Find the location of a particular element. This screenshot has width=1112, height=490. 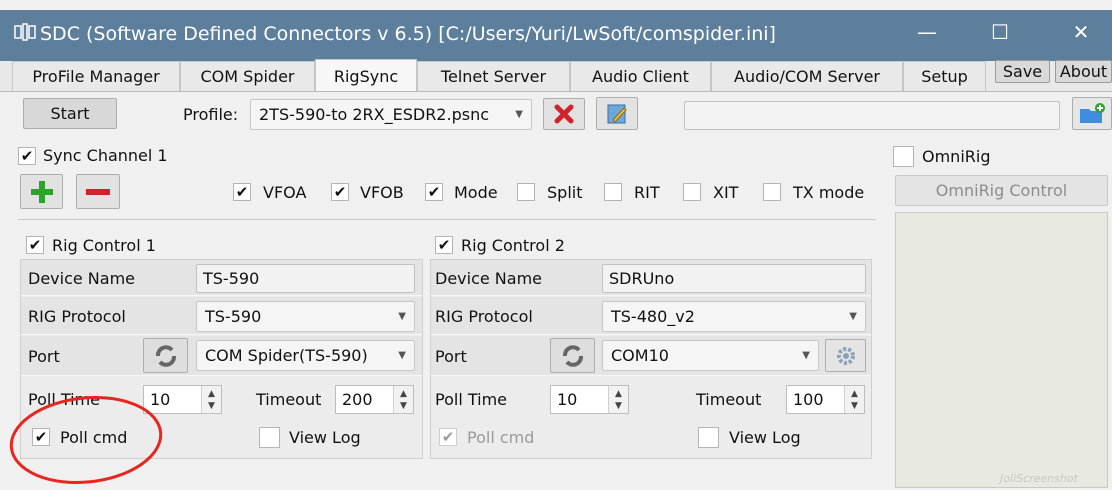

split-label: Split is located at coordinates (565, 192).